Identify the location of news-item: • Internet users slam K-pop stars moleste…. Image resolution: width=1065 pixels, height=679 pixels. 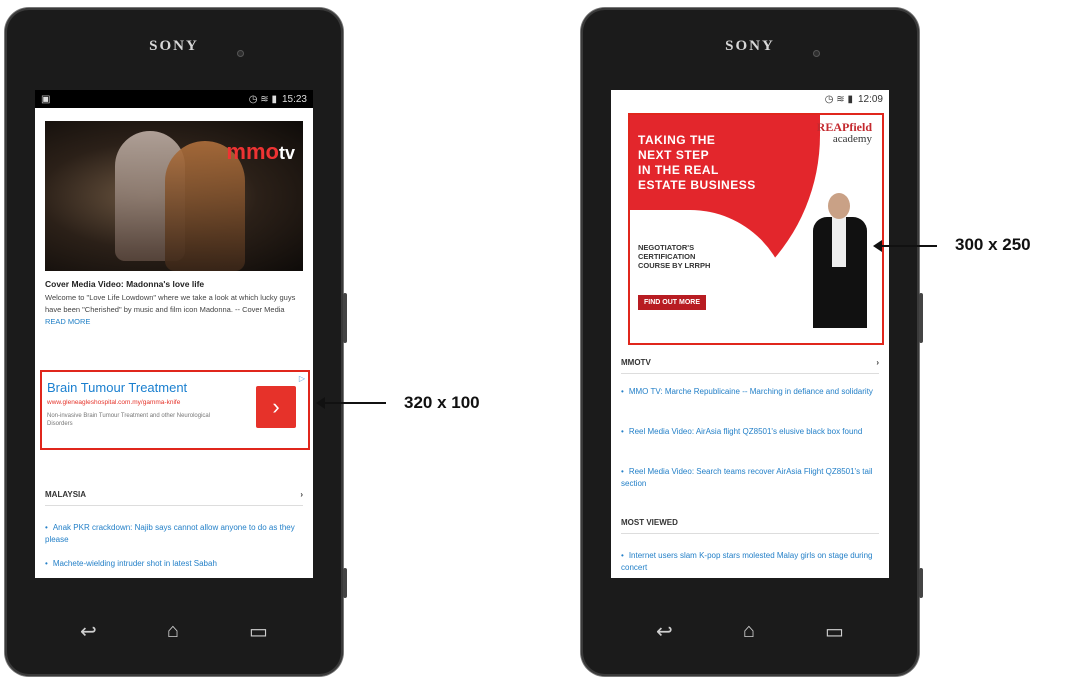
(750, 562).